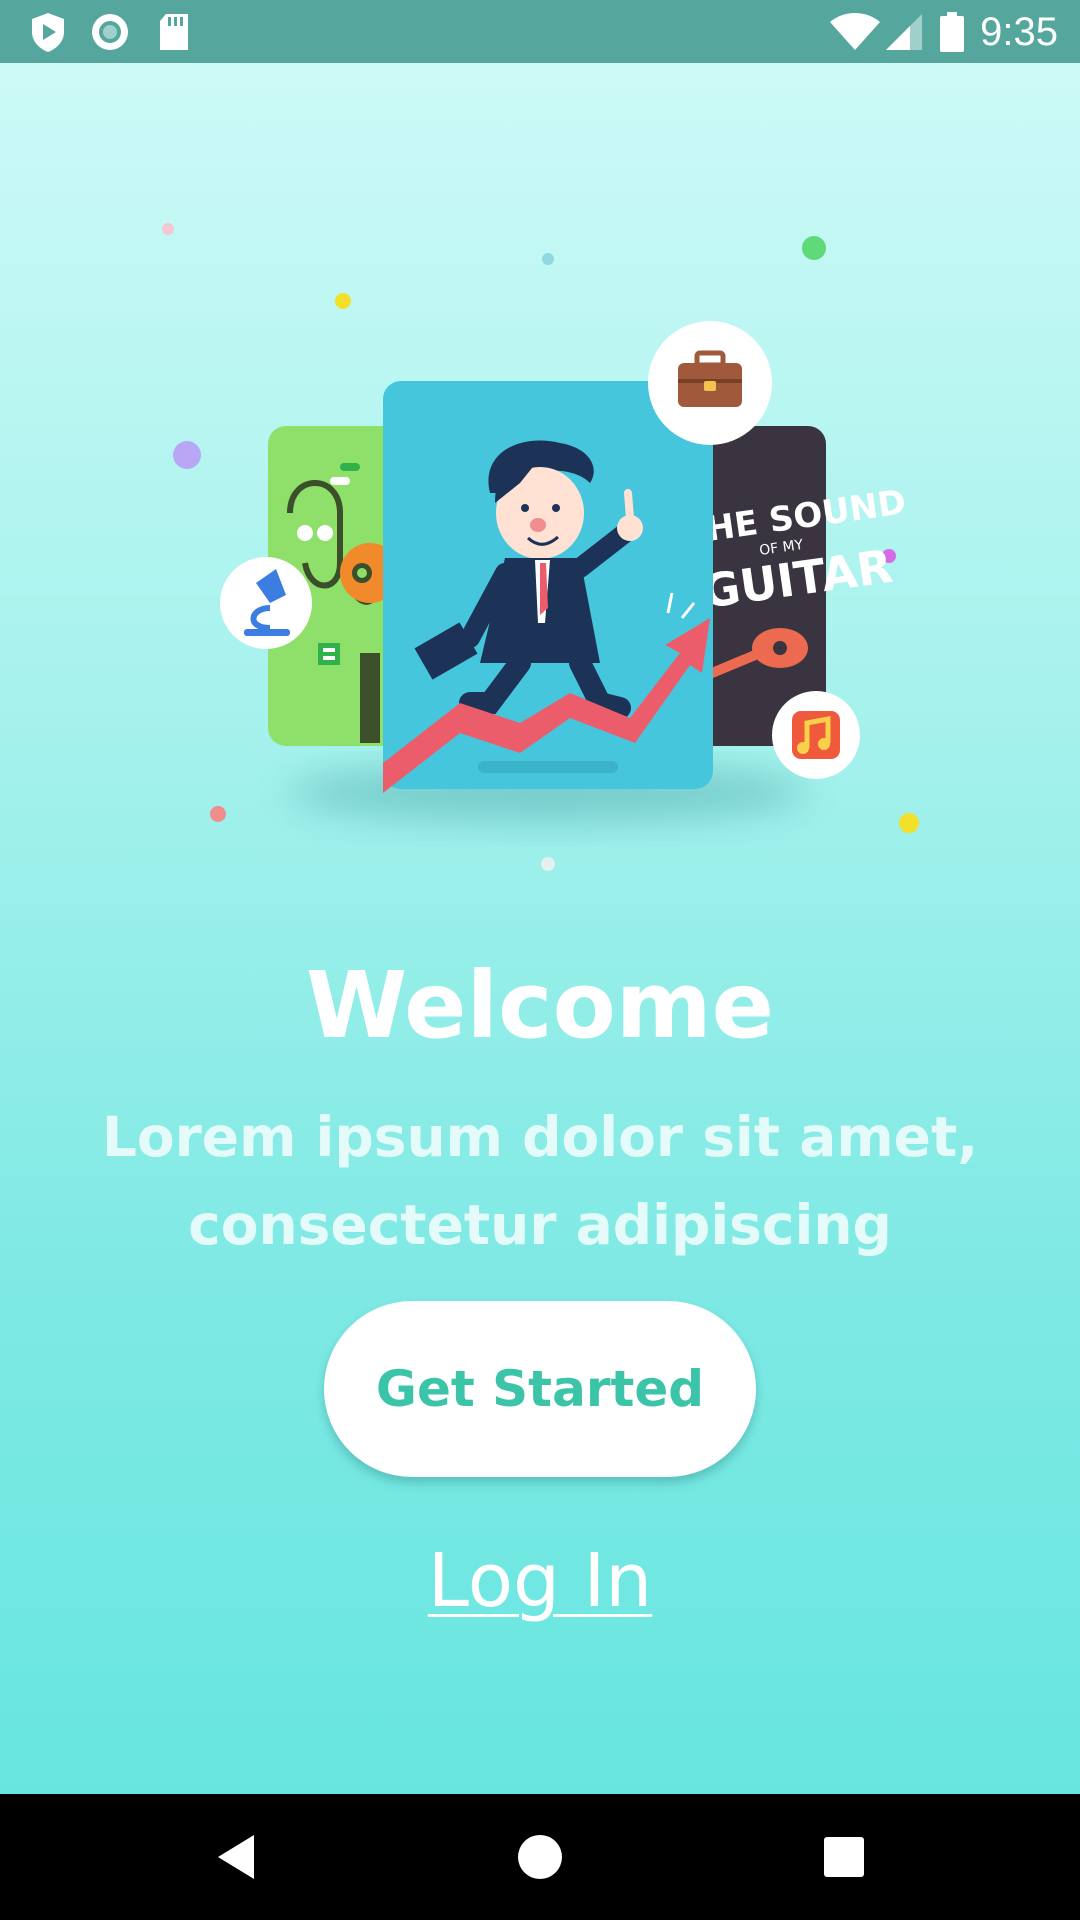 The height and width of the screenshot is (1920, 1080). Describe the element at coordinates (174, 32) in the screenshot. I see `sd-card-icon` at that location.